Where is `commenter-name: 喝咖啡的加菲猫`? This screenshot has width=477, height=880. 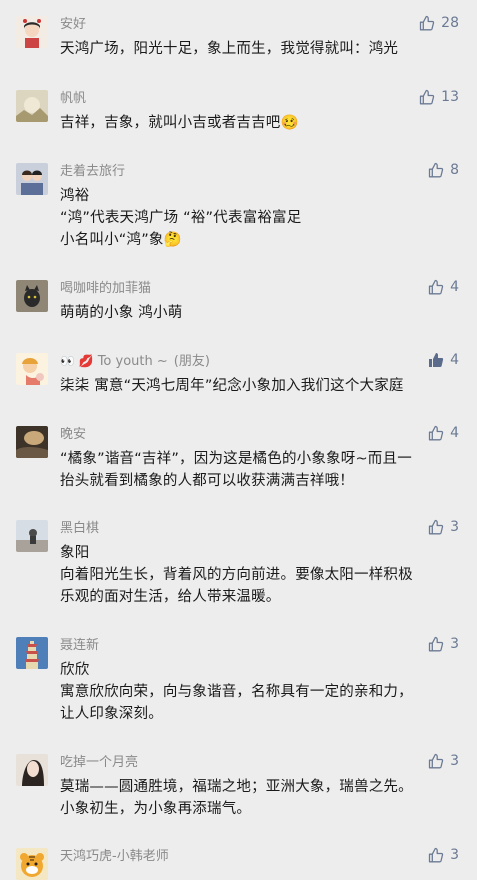
commenter-name: 喝咖啡的加菲猫 is located at coordinates (105, 288).